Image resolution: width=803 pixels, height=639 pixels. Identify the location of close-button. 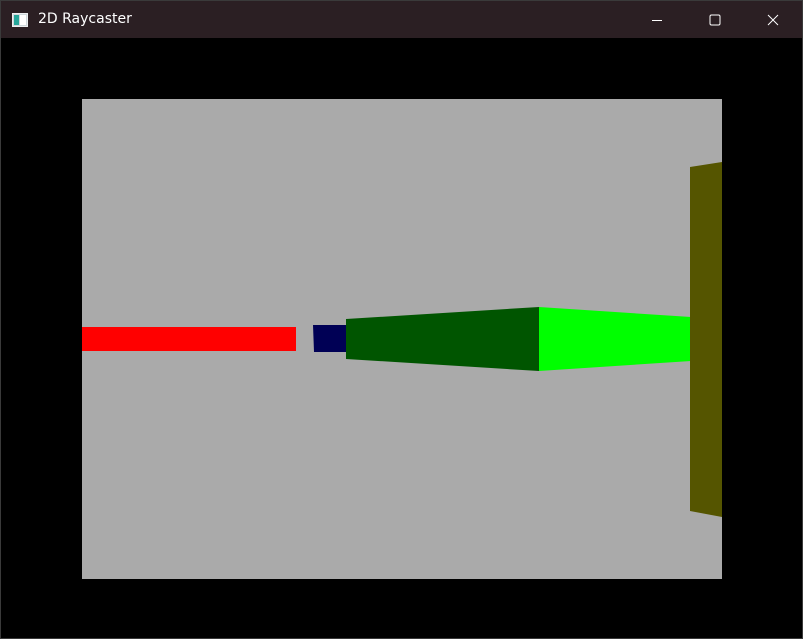
(773, 19).